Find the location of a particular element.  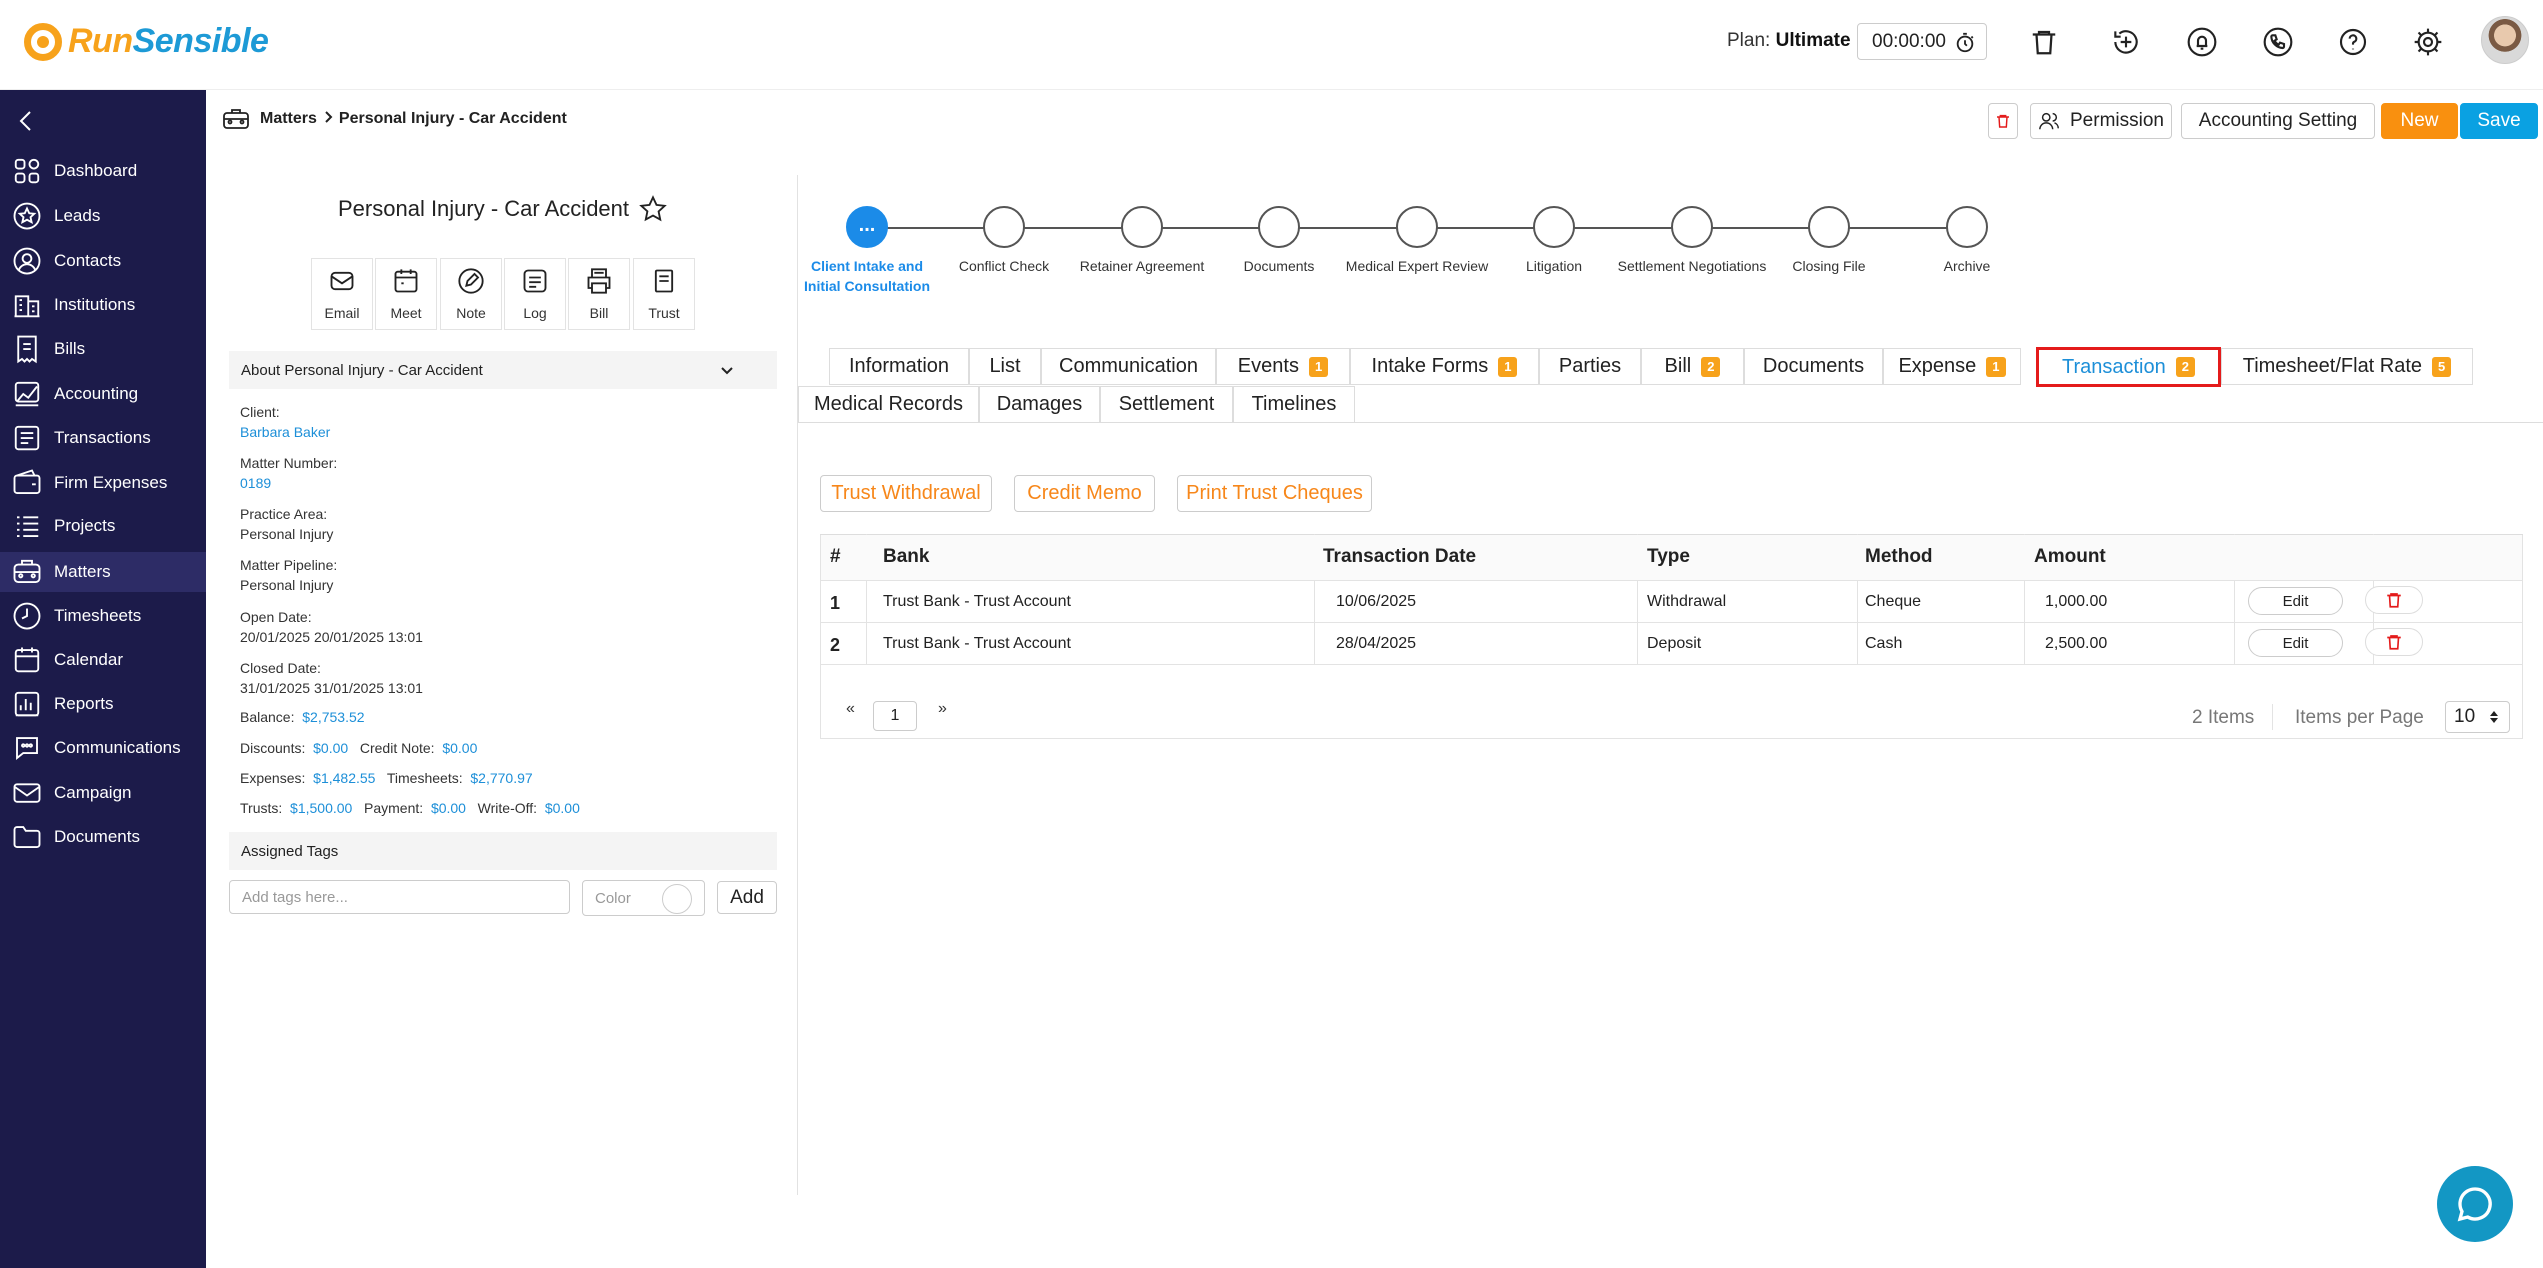

logo: RunSensible is located at coordinates (146, 41).